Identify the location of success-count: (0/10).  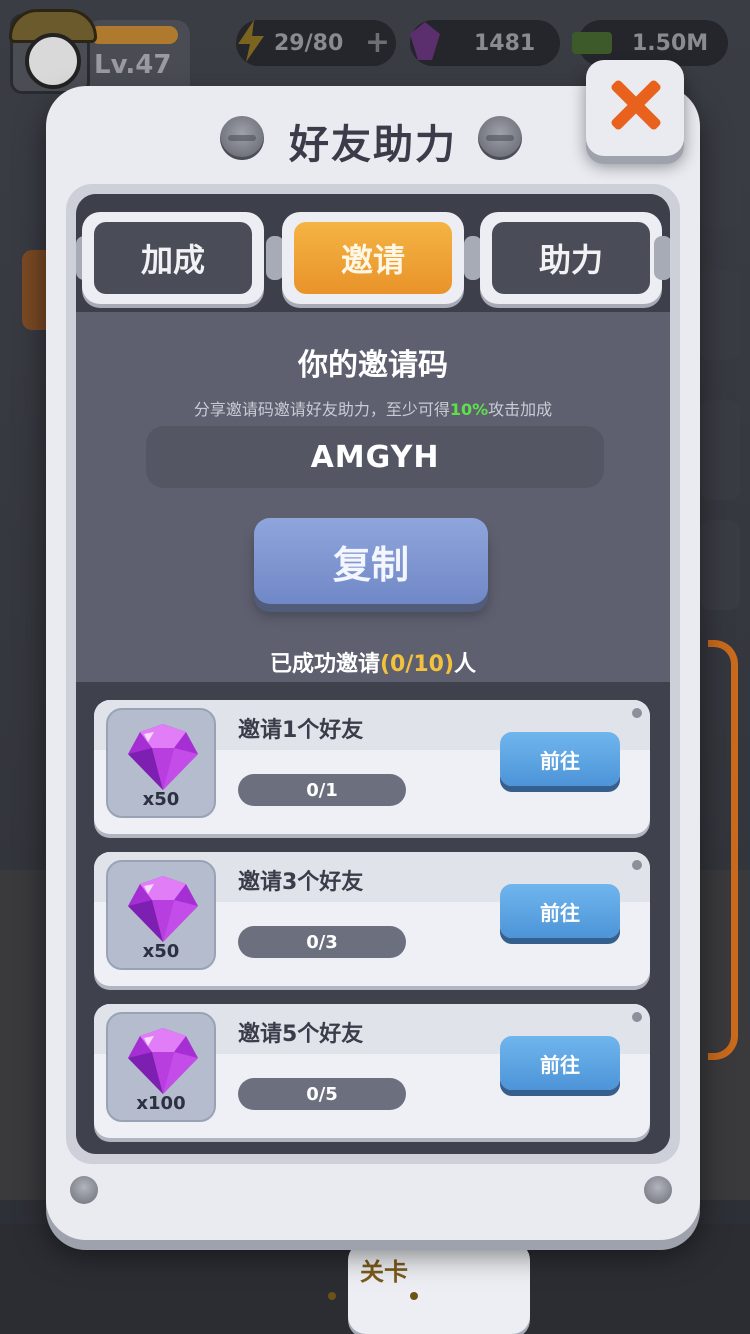
(417, 664).